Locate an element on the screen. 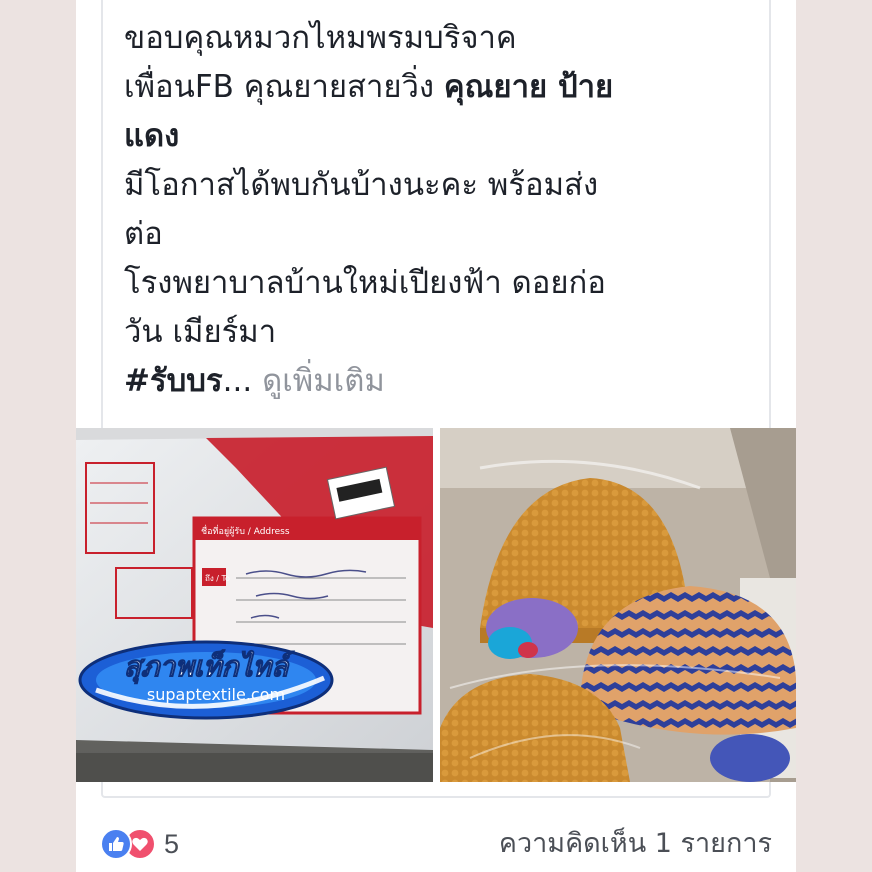 The height and width of the screenshot is (872, 872). like-icon is located at coordinates (116, 844).